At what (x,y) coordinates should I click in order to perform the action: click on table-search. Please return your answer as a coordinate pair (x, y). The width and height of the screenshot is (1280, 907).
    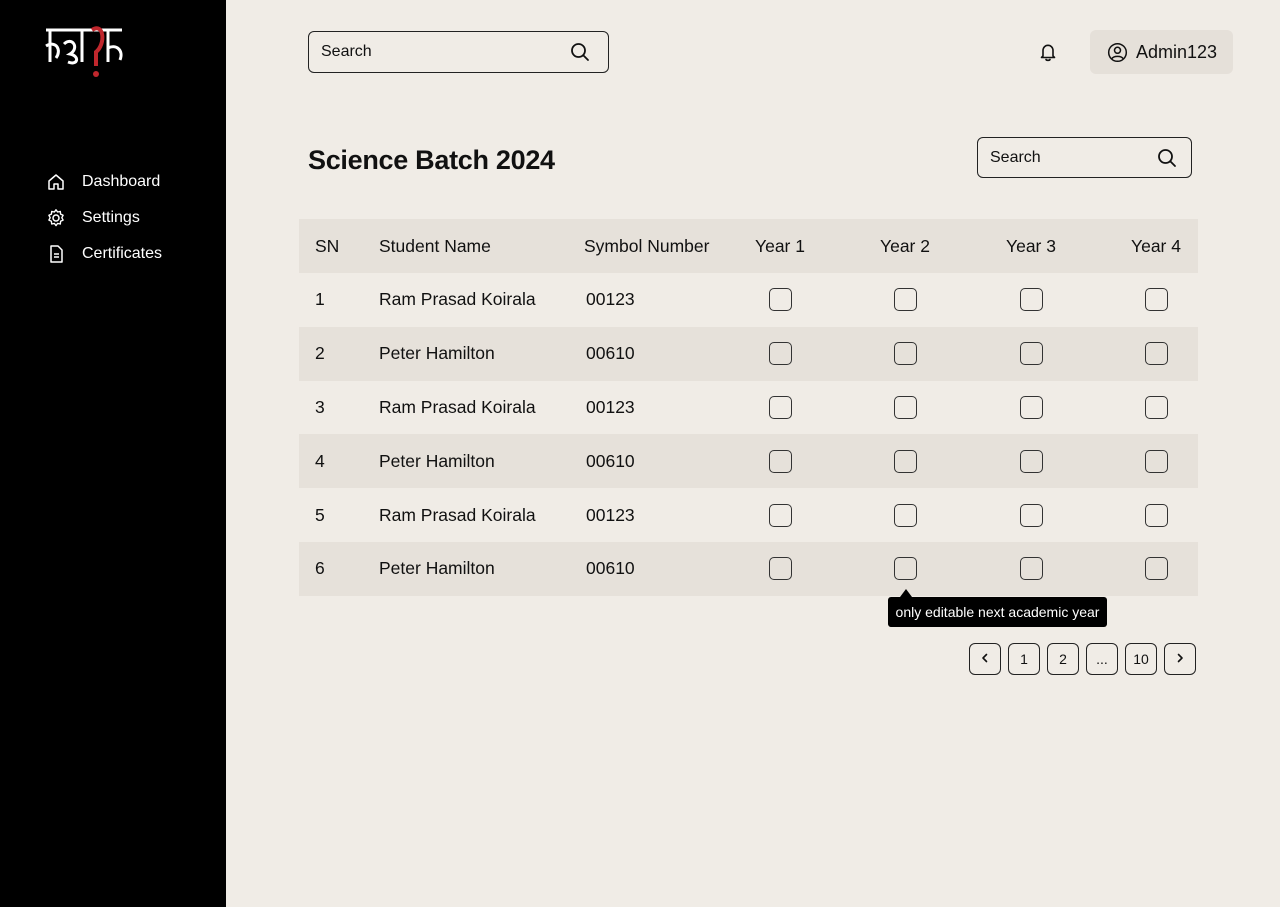
    Looking at the image, I should click on (1084, 157).